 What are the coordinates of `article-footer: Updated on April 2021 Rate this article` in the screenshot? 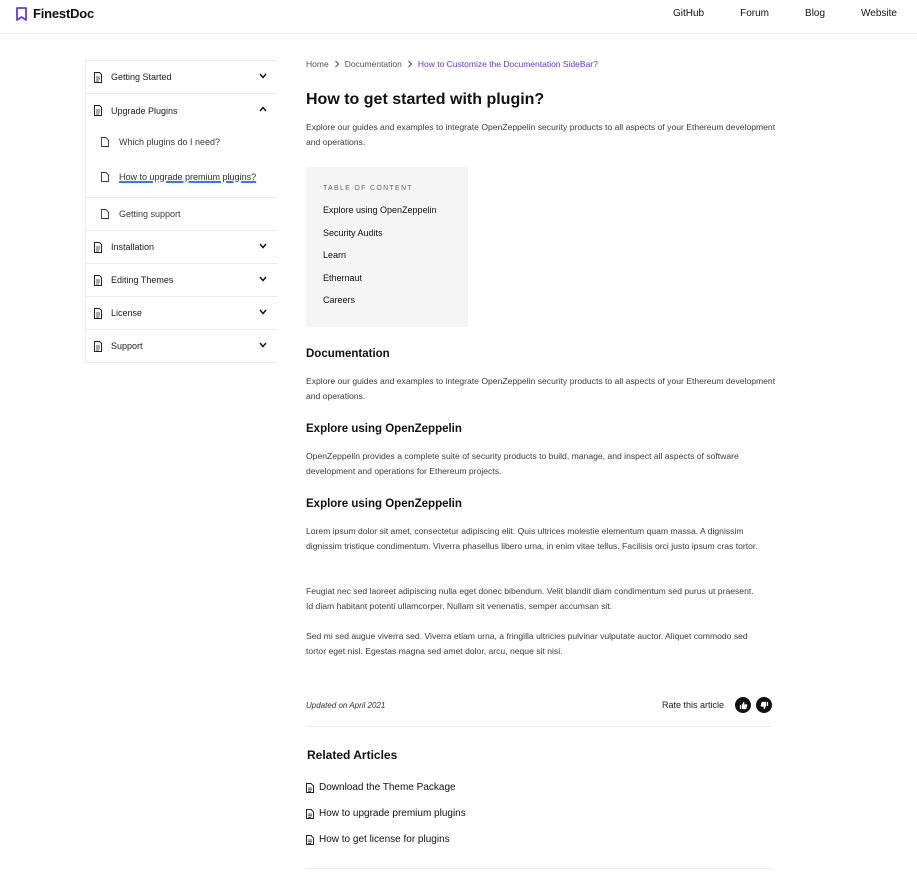 It's located at (539, 712).